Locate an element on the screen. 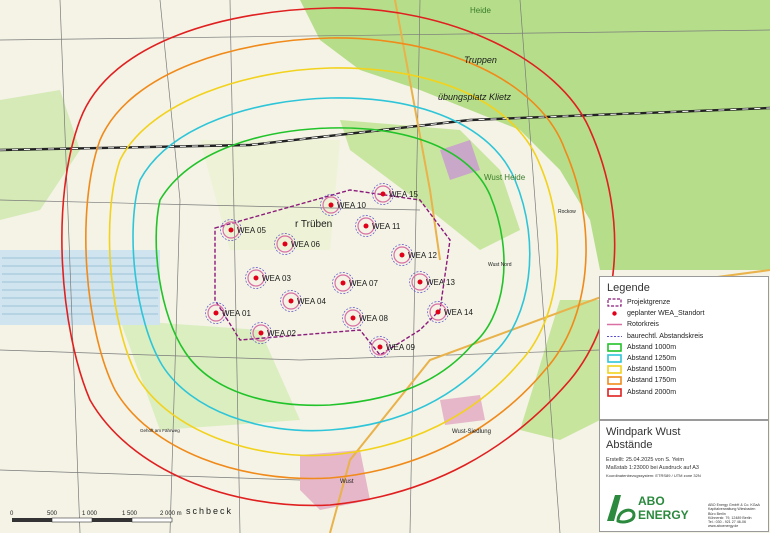 This screenshot has height=533, width=770. turbine-label: WEA 11 is located at coordinates (386, 226).